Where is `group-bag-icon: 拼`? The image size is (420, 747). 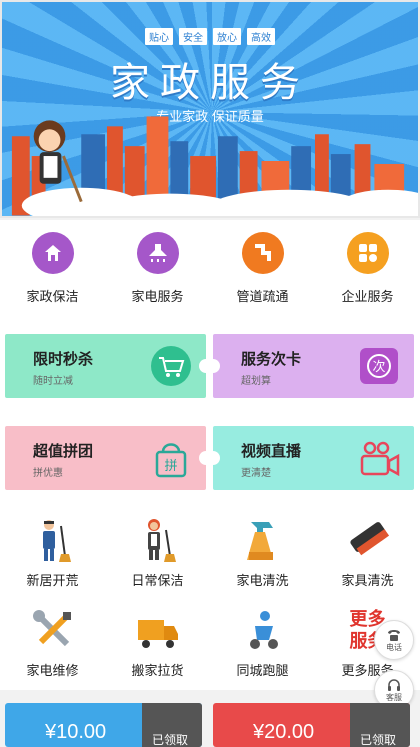
group-bag-icon: 拼 is located at coordinates (171, 460).